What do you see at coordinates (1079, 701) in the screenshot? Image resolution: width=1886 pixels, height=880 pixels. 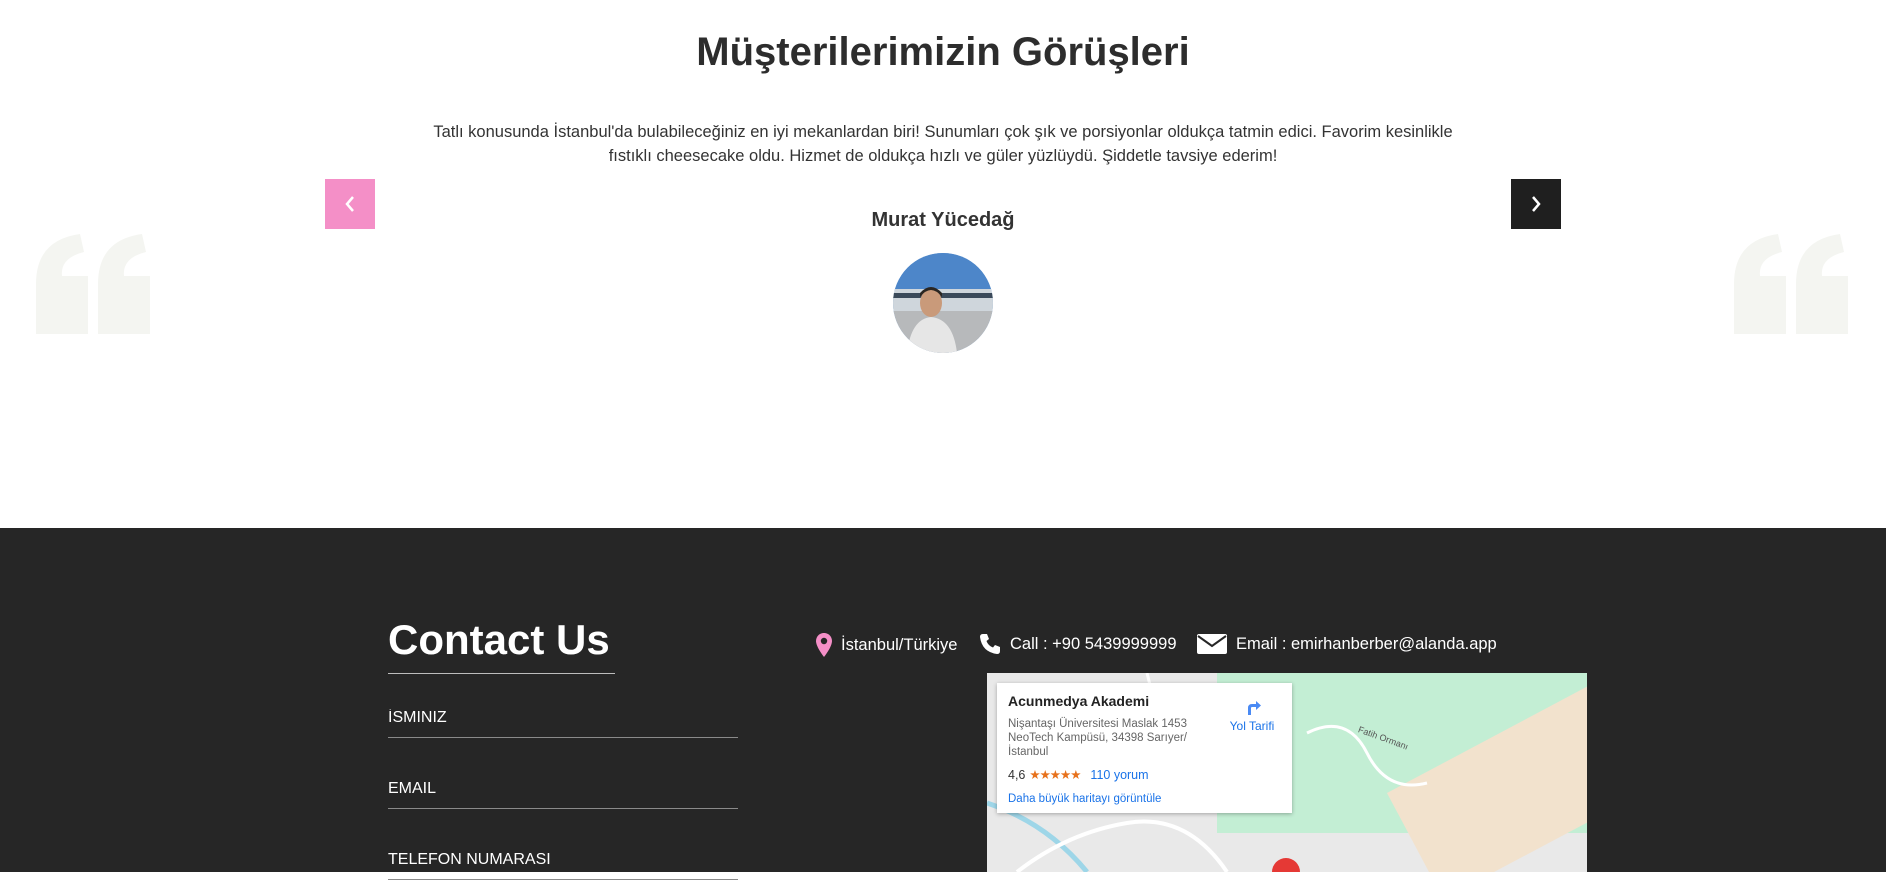 I see `place-name: Acunmedya Akademi` at bounding box center [1079, 701].